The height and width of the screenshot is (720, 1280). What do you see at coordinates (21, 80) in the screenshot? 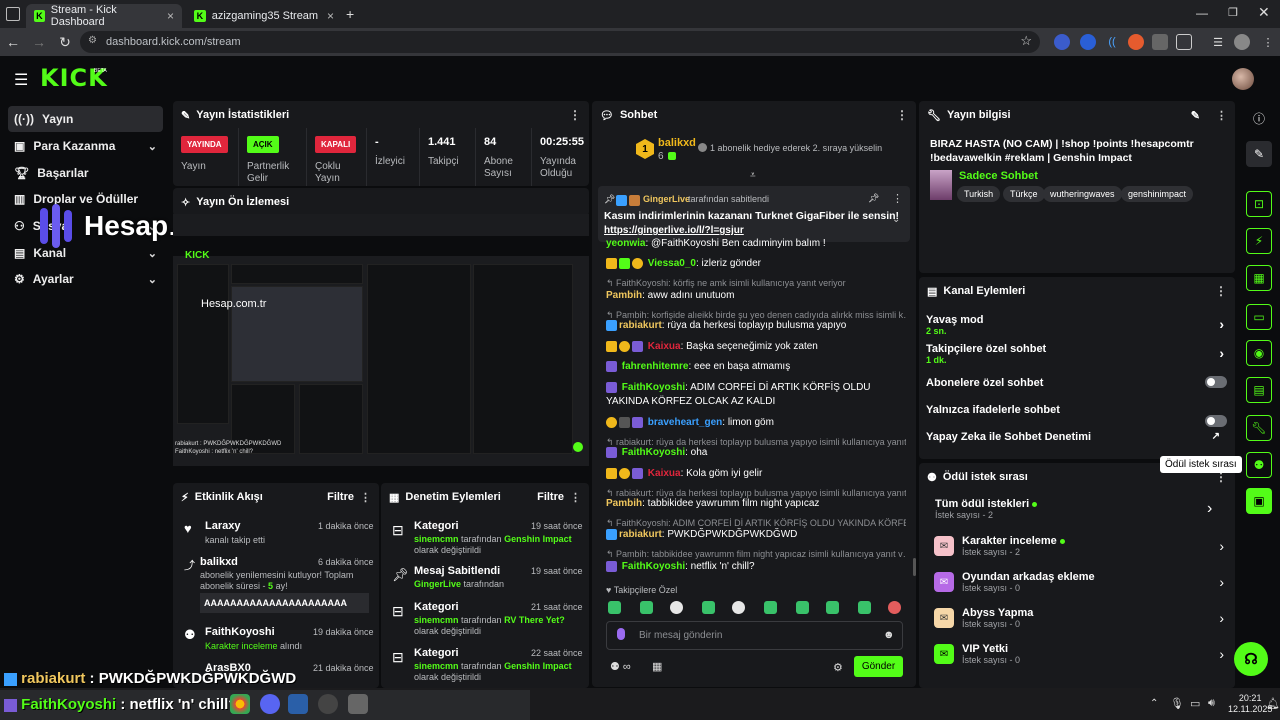
I see `hamburger-menu-icon: ☰` at bounding box center [21, 80].